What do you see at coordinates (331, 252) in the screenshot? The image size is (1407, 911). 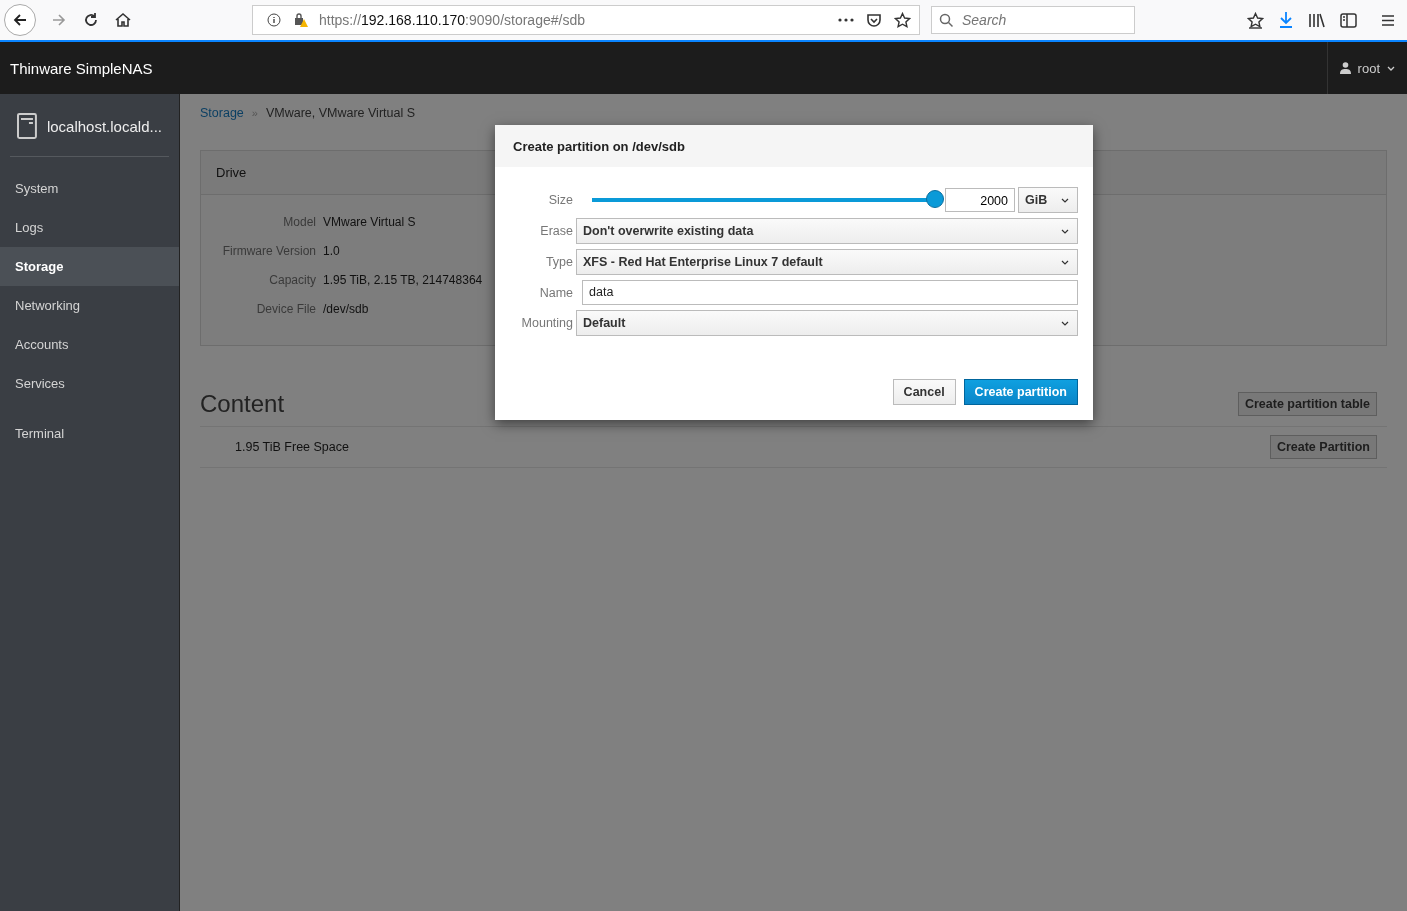 I see `field-value: 1.0` at bounding box center [331, 252].